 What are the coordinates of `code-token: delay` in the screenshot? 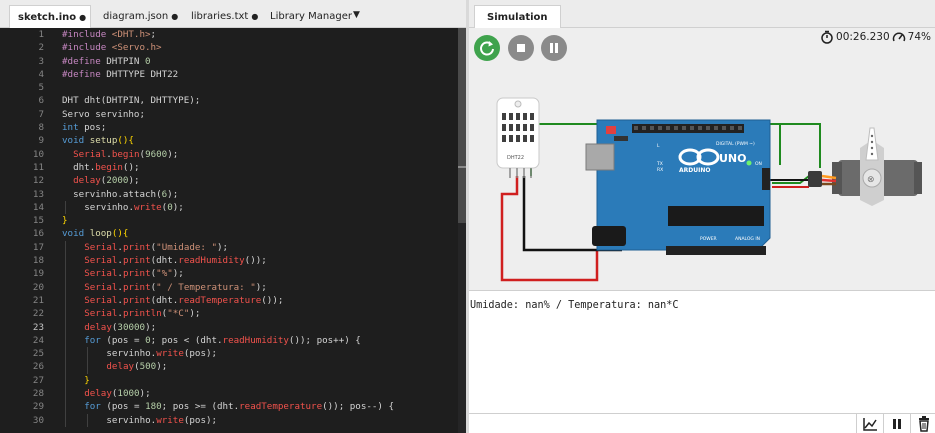 It's located at (87, 181).